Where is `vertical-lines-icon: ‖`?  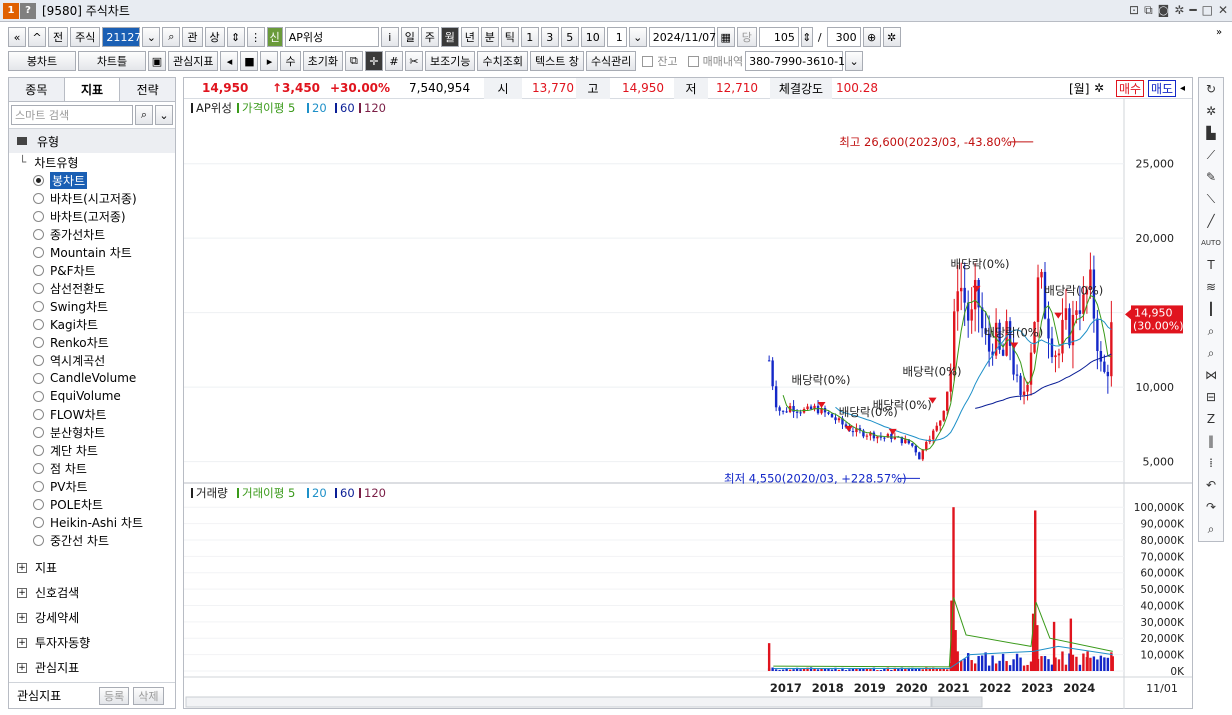 vertical-lines-icon: ‖ is located at coordinates (1211, 441).